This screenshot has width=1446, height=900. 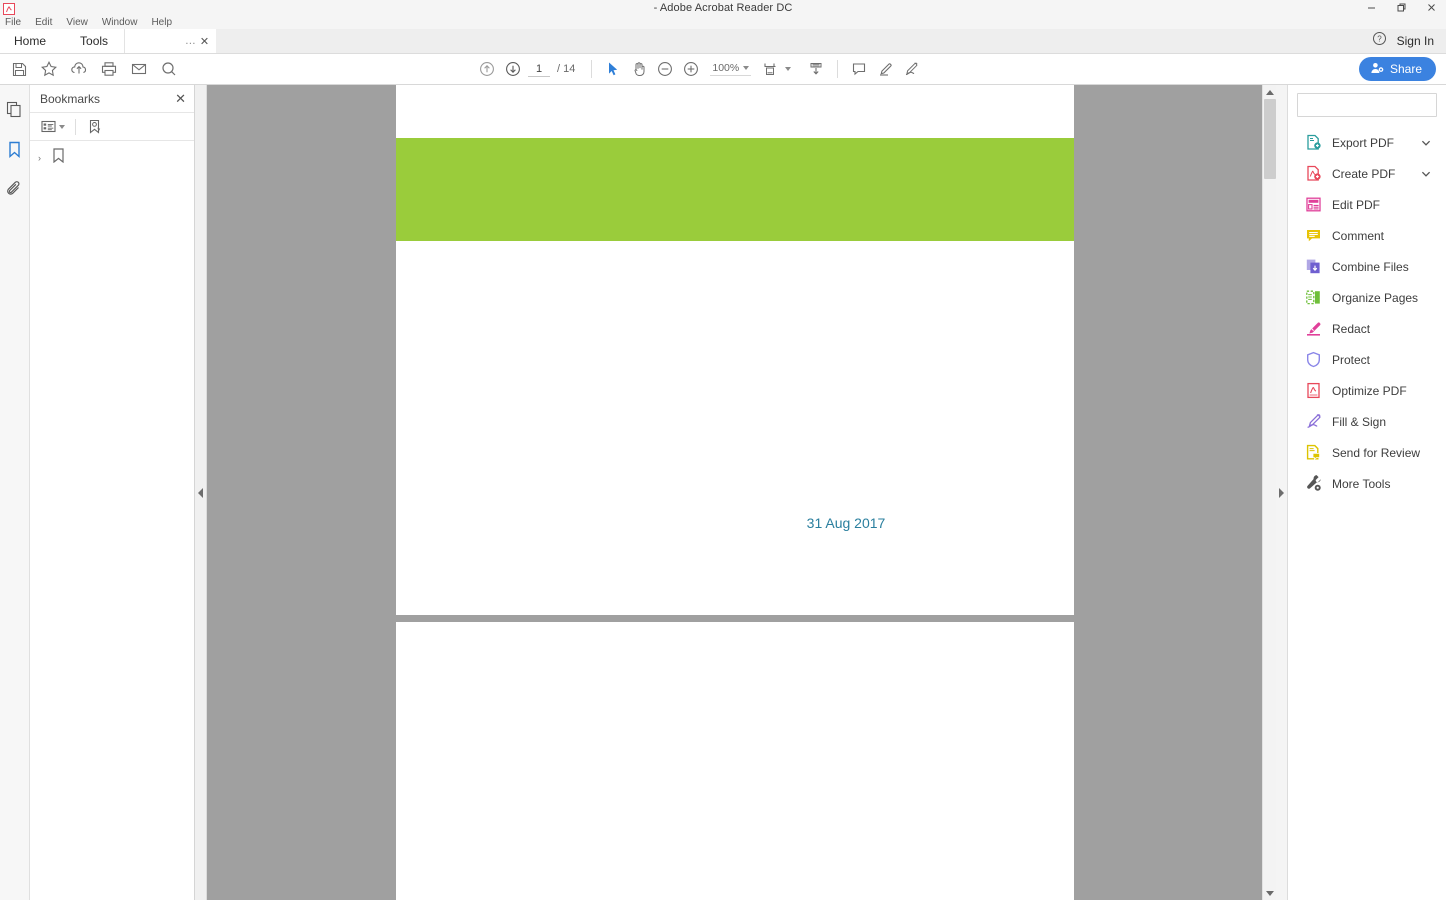 I want to click on tools-search-input, so click(x=1367, y=105).